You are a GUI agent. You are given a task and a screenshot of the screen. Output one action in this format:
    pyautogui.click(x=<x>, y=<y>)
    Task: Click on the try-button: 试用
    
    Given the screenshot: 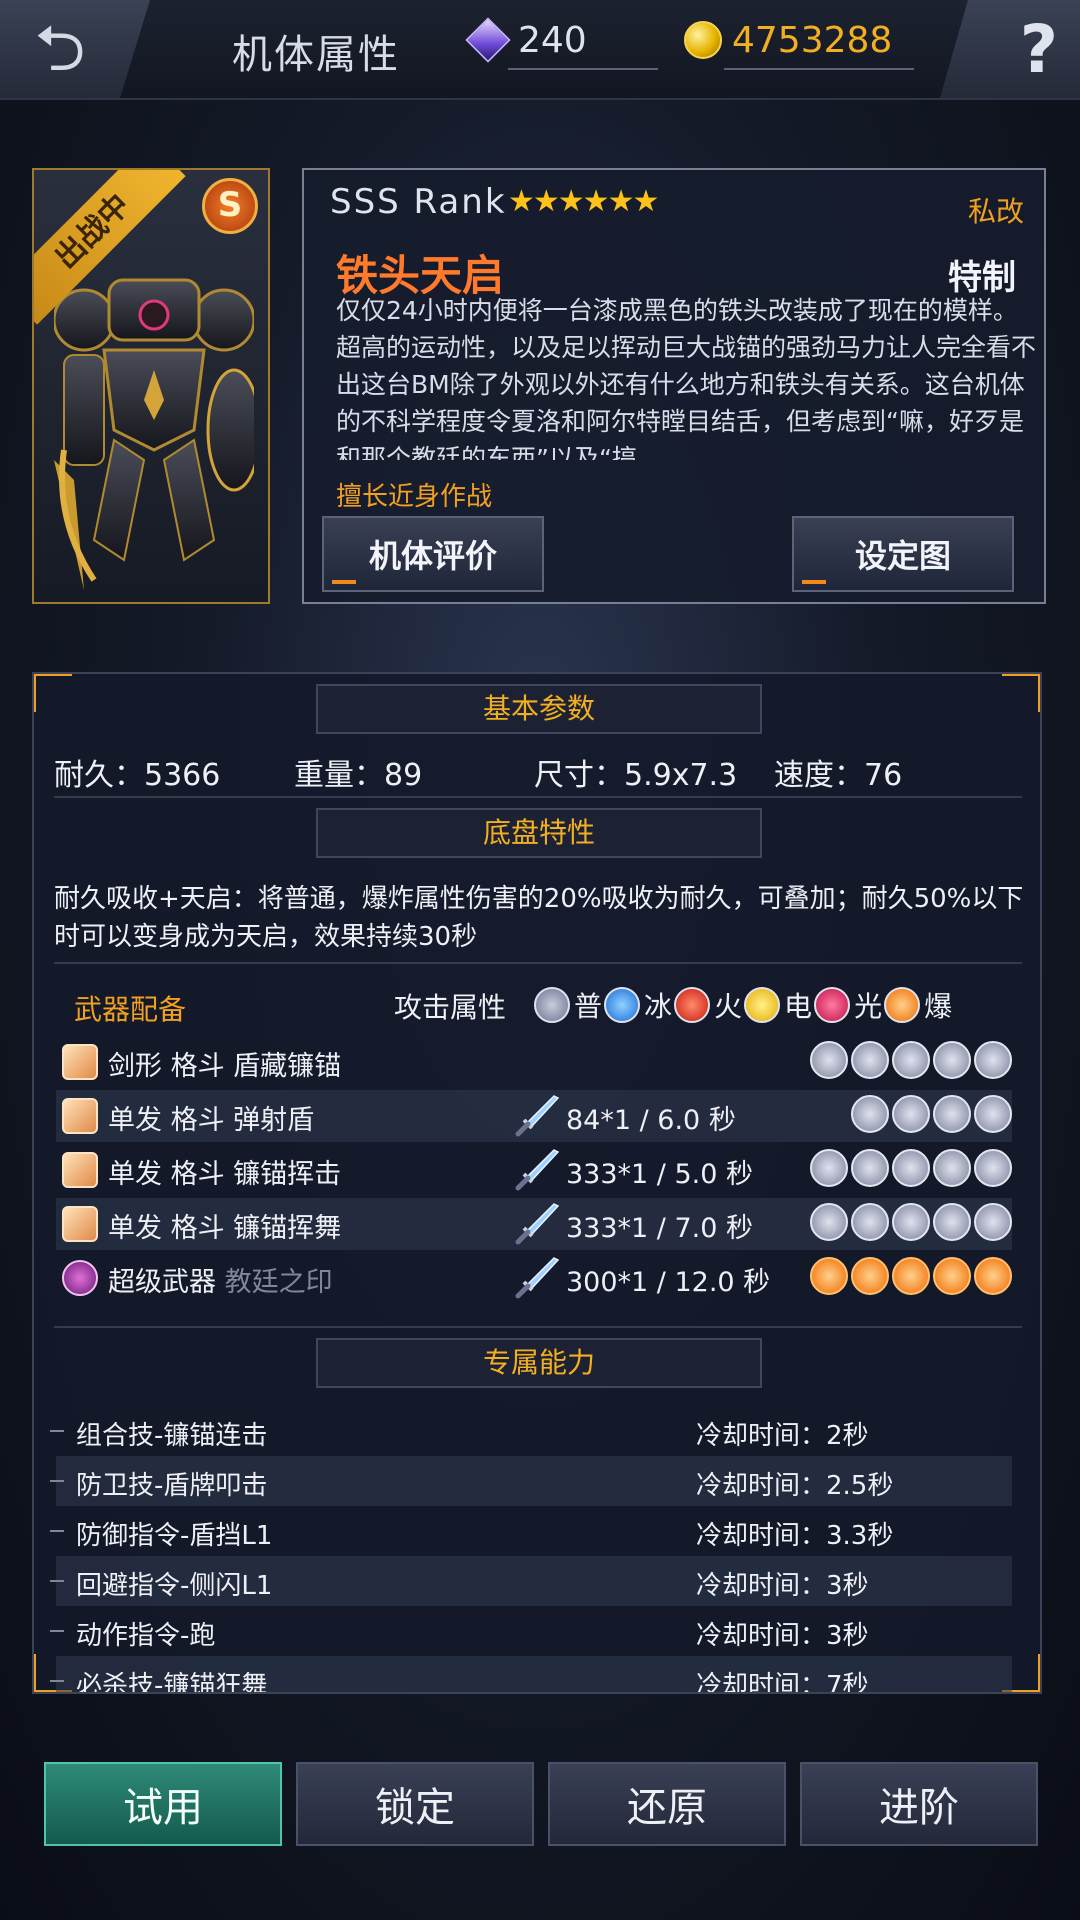 What is the action you would take?
    pyautogui.click(x=163, y=1804)
    